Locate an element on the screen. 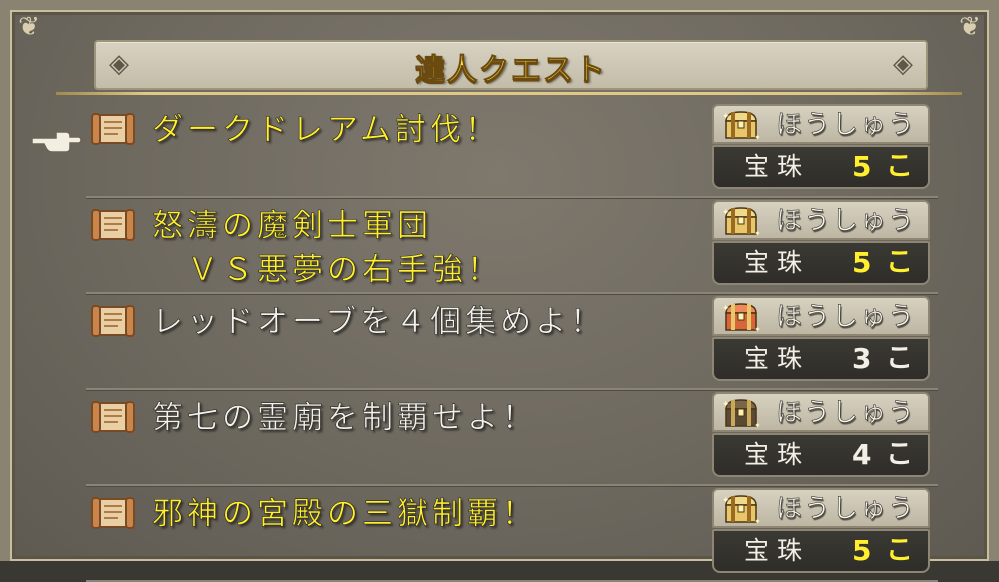 This screenshot has width=999, height=582. reward-panel: ✦ ✦ ほうしゅう宝珠 4 こ is located at coordinates (821, 435).